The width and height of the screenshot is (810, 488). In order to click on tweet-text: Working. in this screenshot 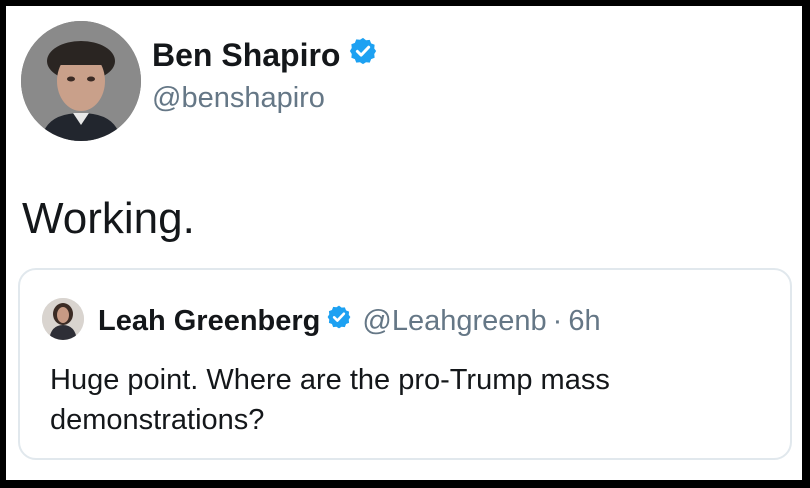, I will do `click(108, 218)`.